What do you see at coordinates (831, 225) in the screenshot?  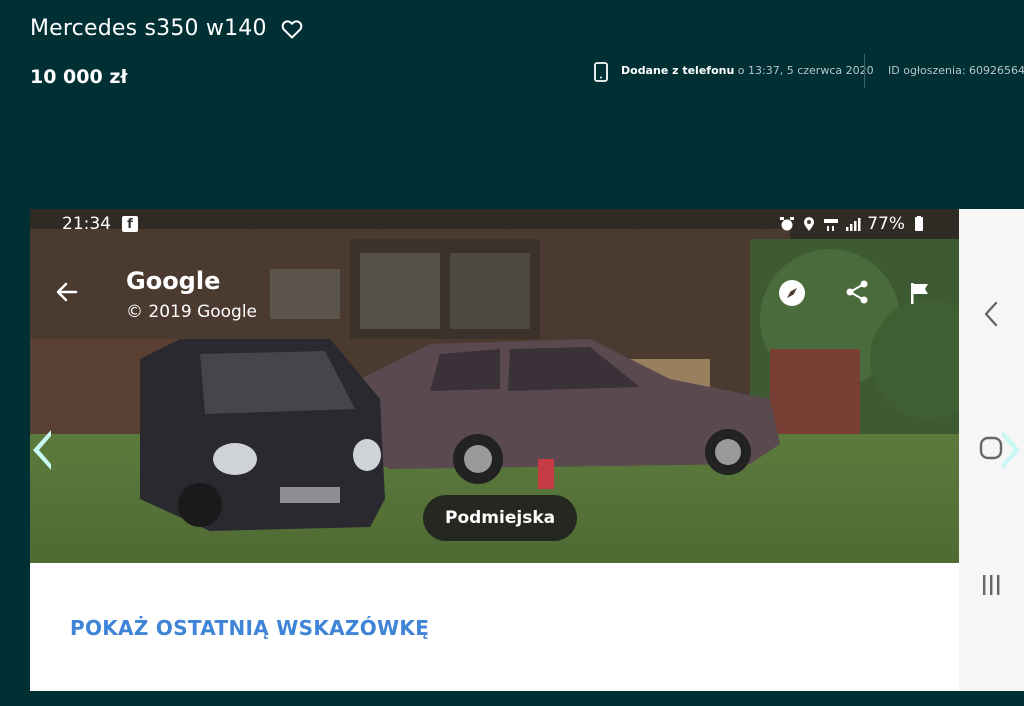 I see `lte-icon` at bounding box center [831, 225].